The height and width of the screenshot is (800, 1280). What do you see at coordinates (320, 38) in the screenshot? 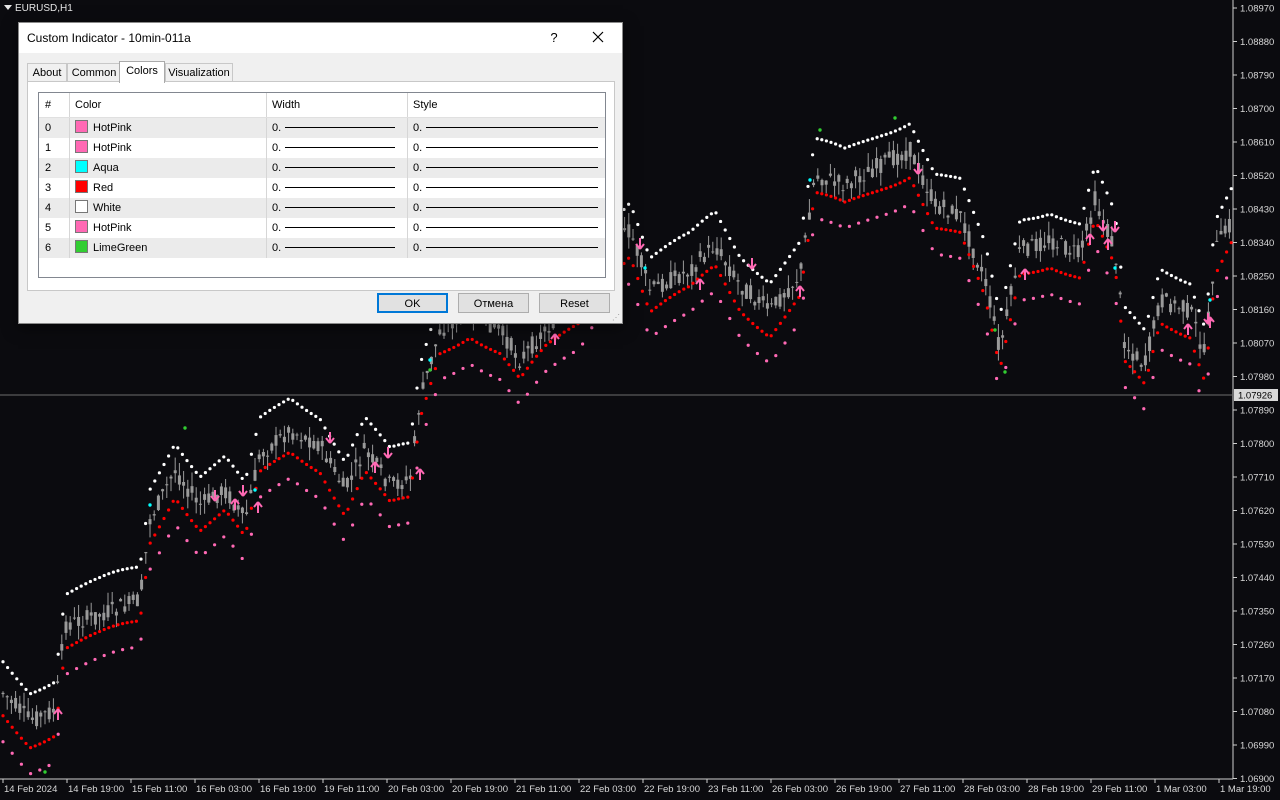
I see `dialog-title-bar: Custom Indicator - 10min-011a ?` at bounding box center [320, 38].